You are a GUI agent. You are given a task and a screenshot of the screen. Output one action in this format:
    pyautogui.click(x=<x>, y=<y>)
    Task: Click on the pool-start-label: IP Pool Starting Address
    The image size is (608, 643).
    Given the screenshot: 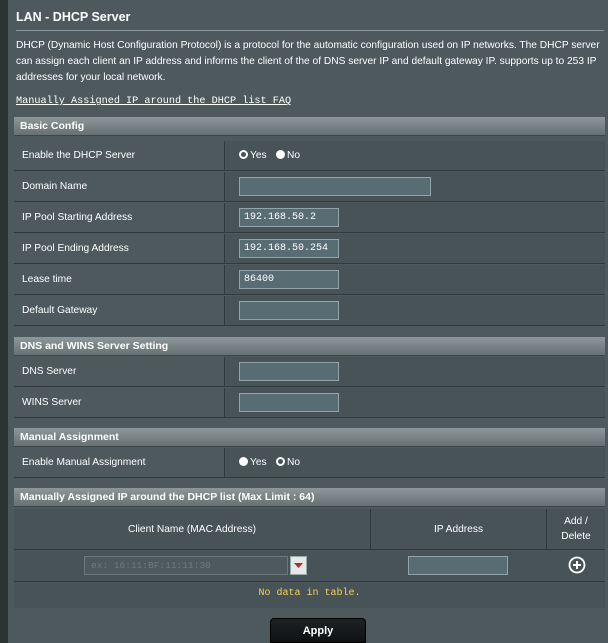 What is the action you would take?
    pyautogui.click(x=119, y=217)
    